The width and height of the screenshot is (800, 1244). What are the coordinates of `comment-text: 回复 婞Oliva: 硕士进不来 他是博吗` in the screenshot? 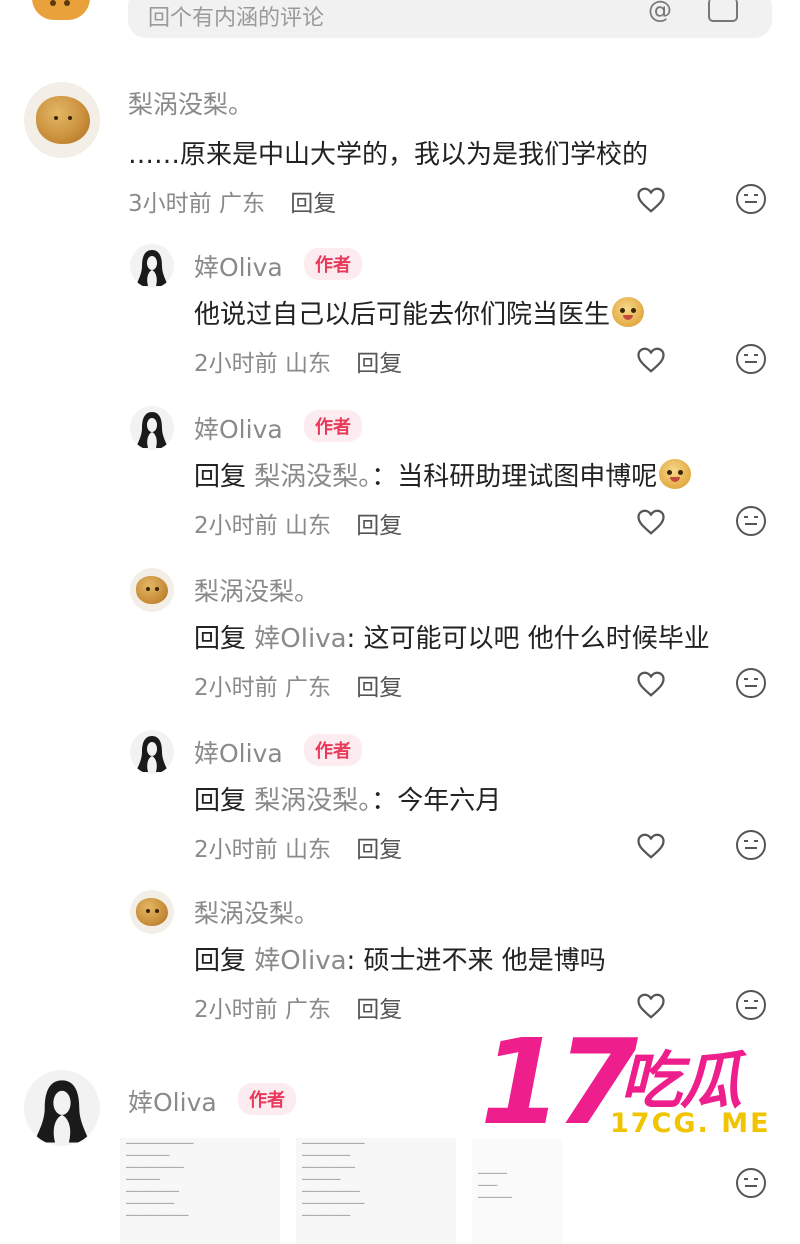 It's located at (400, 958).